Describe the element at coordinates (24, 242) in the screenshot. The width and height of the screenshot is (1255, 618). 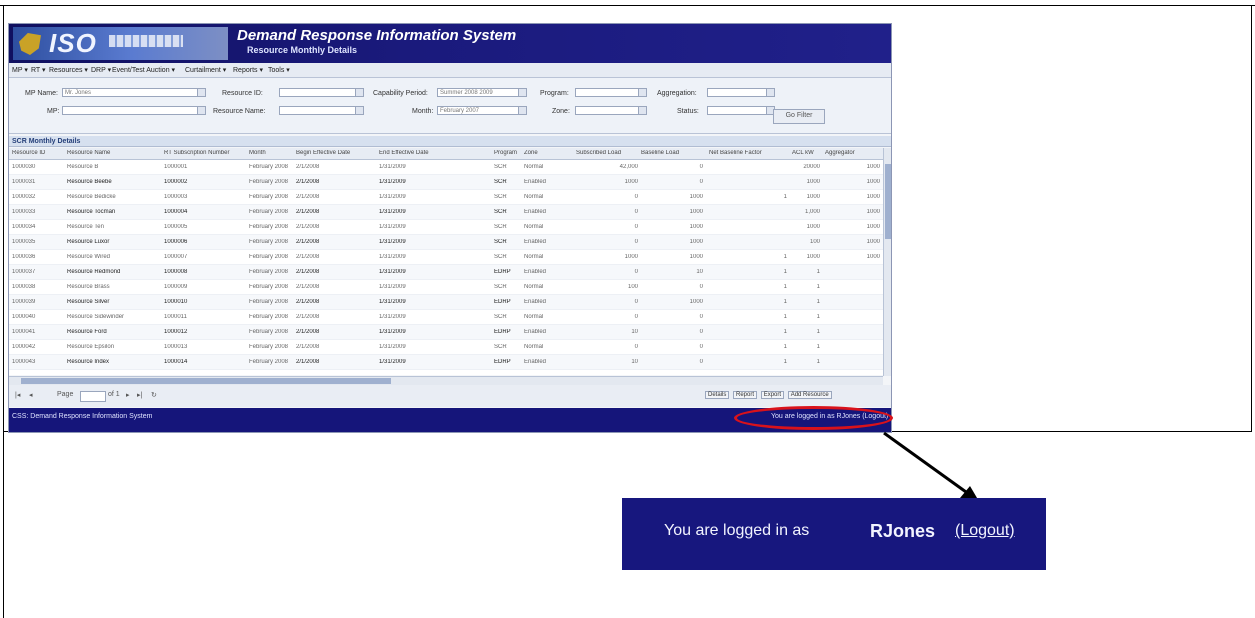
I see `table-cell: 1000035` at that location.